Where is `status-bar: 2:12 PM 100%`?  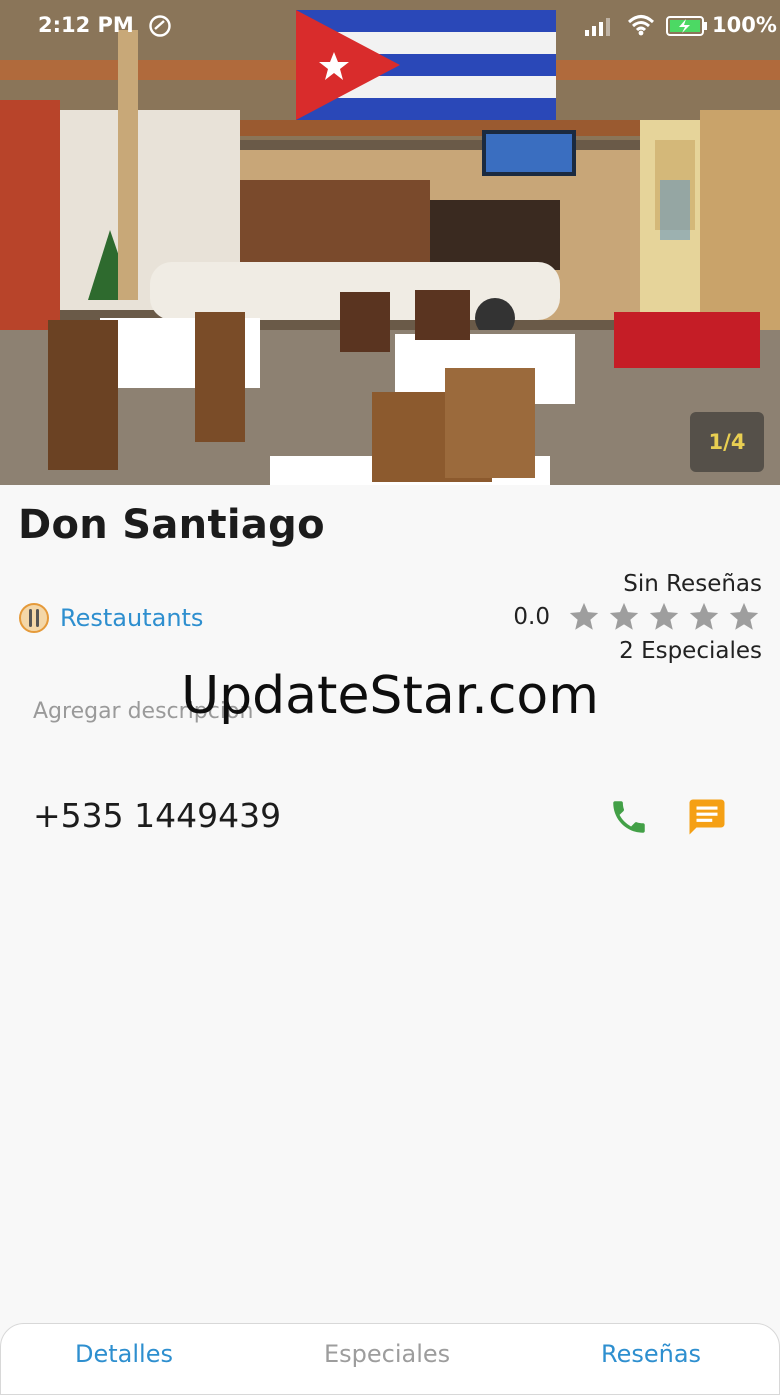
status-bar: 2:12 PM 100% is located at coordinates (390, 27).